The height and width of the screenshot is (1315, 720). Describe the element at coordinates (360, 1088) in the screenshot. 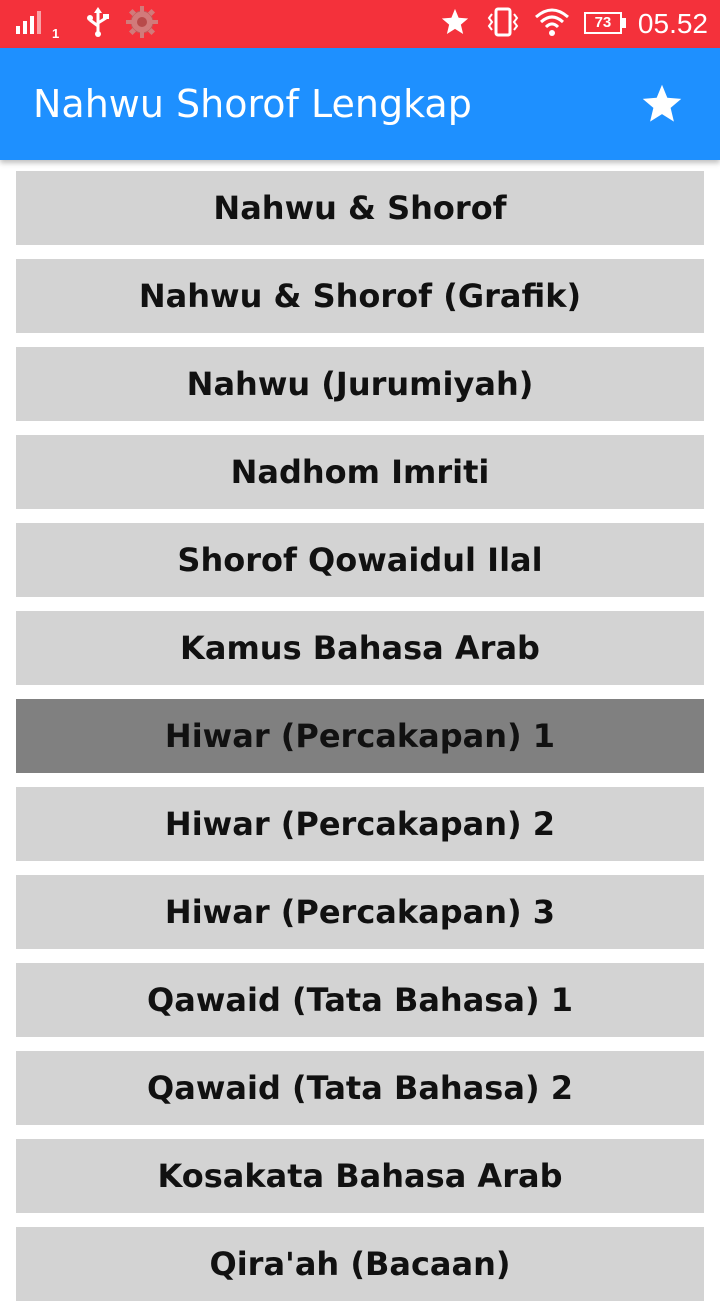

I see `menu-item: Qawaid (Tata Bahasa) 2` at that location.